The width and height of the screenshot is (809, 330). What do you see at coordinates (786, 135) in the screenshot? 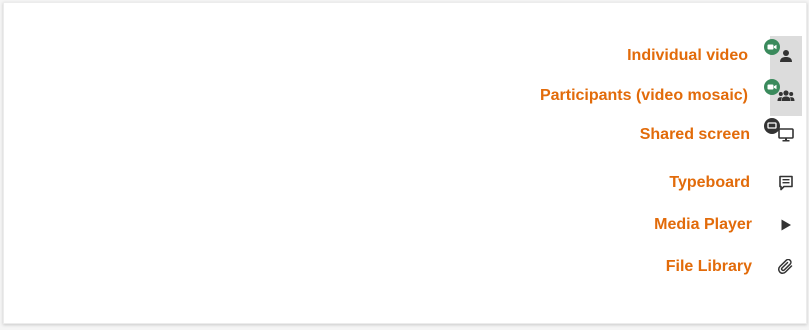
I see `monitor-icon` at bounding box center [786, 135].